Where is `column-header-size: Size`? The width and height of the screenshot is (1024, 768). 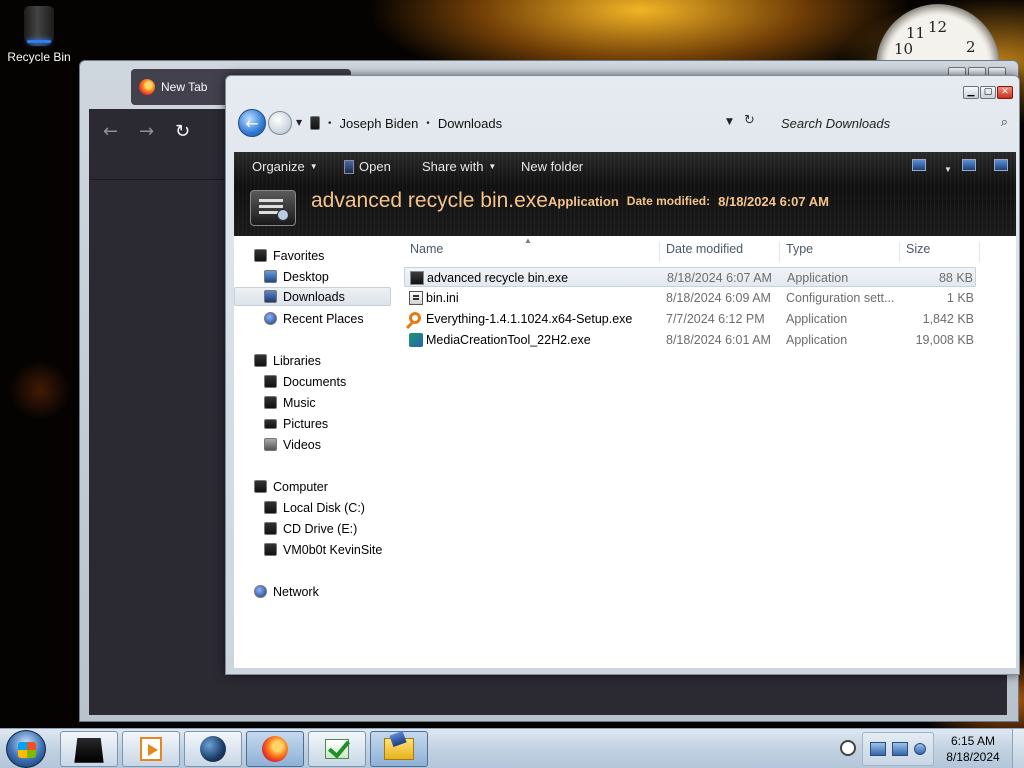
column-header-size: Size is located at coordinates (940, 252).